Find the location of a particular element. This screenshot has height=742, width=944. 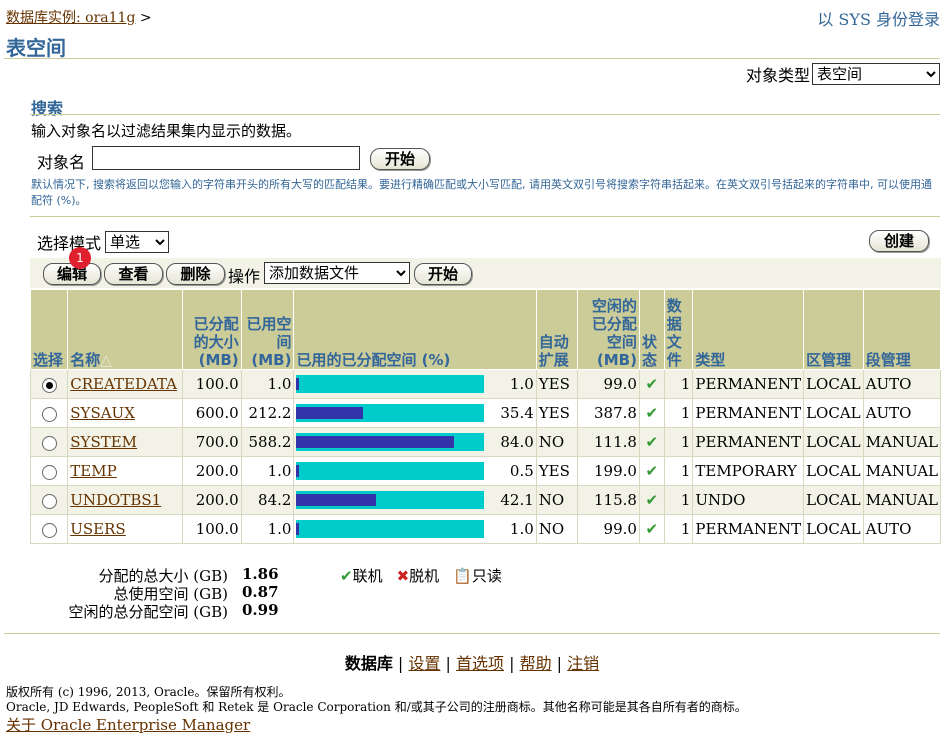

footer-nav: 数据库 | 设置 | 首选项 | 帮助 | 注销 is located at coordinates (472, 663).